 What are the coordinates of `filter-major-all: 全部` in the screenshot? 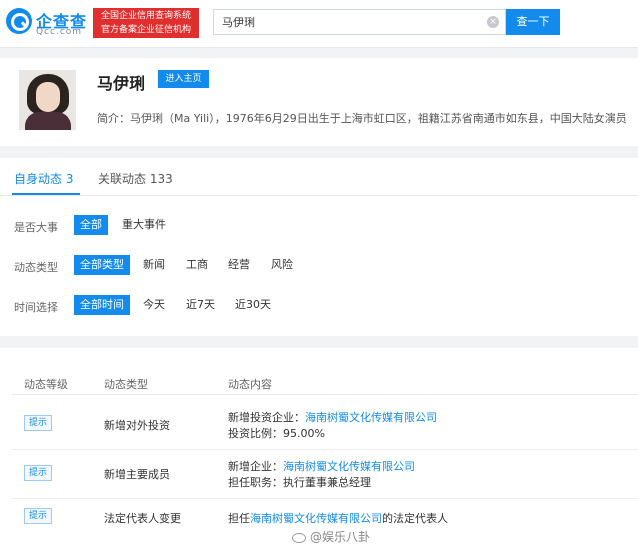 It's located at (91, 225).